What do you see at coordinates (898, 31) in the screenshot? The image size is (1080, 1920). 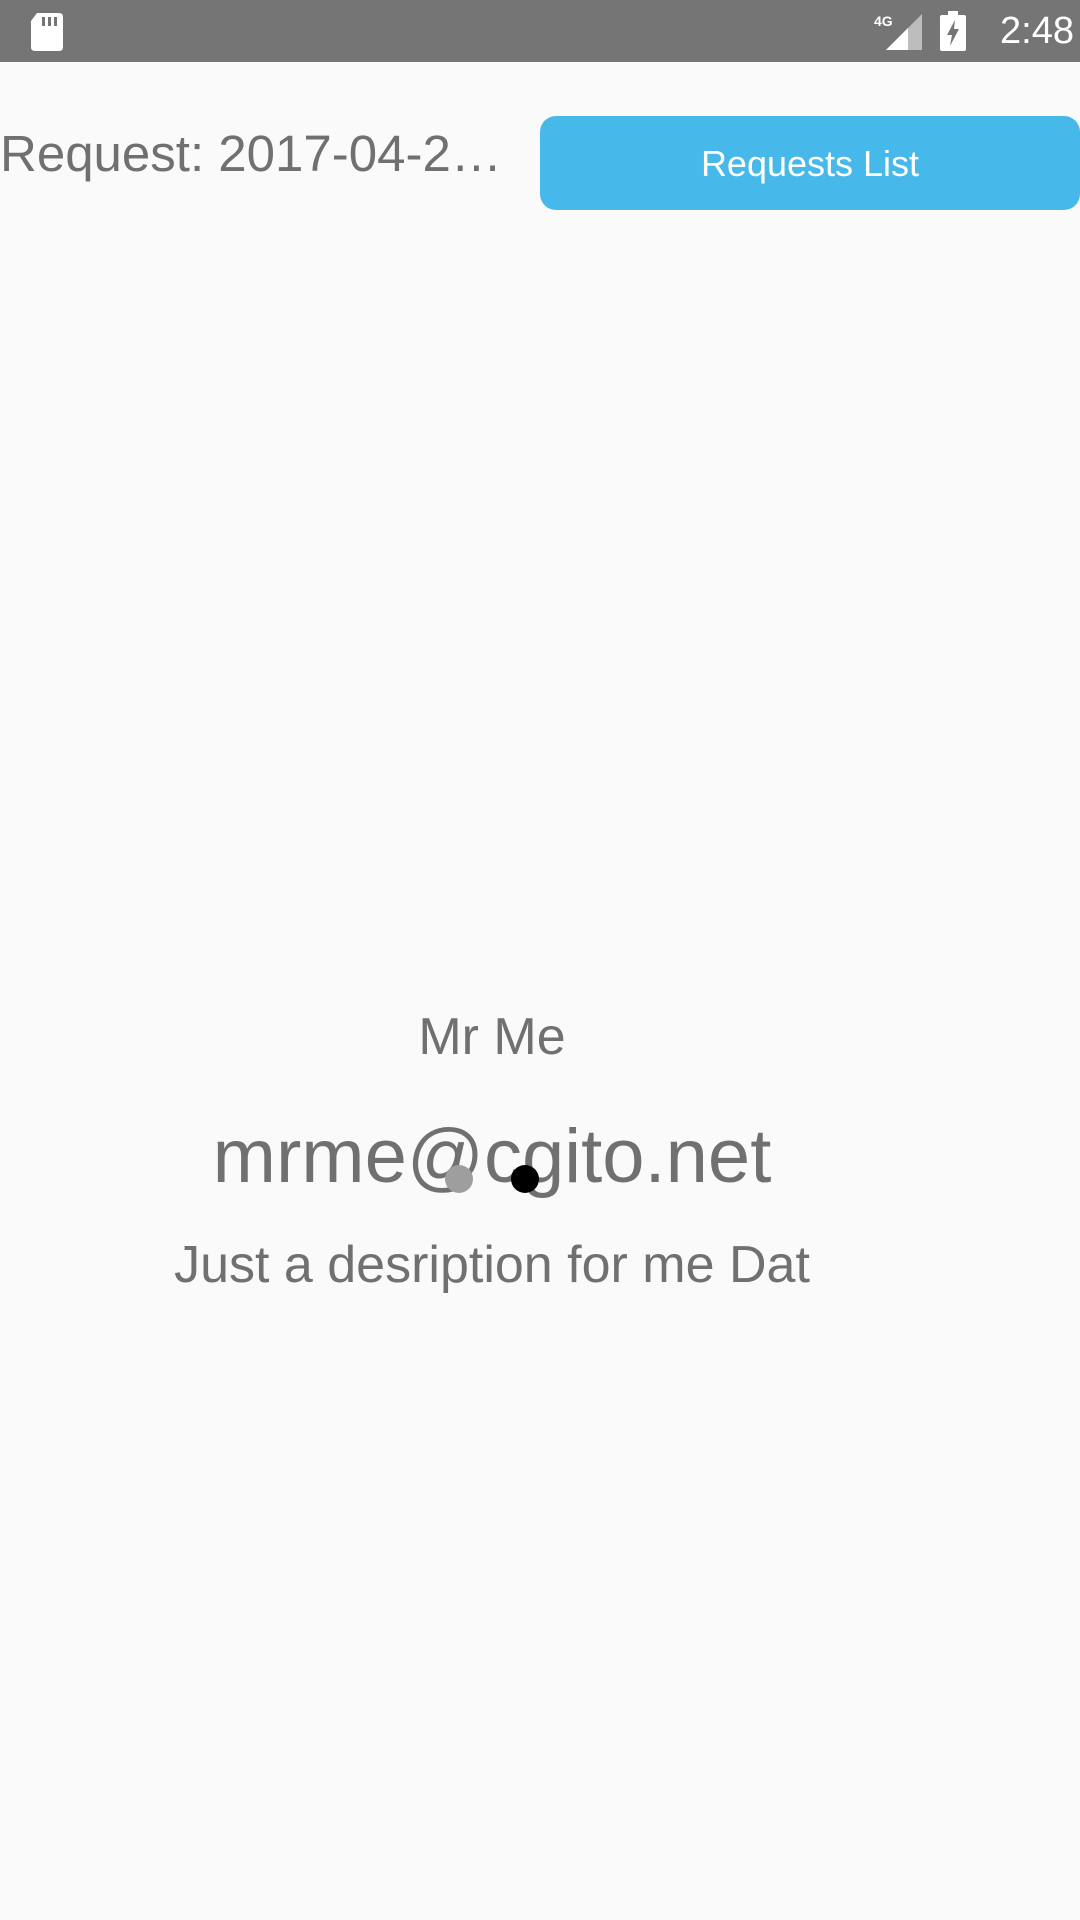 I see `cell-signal-icon: 4G` at bounding box center [898, 31].